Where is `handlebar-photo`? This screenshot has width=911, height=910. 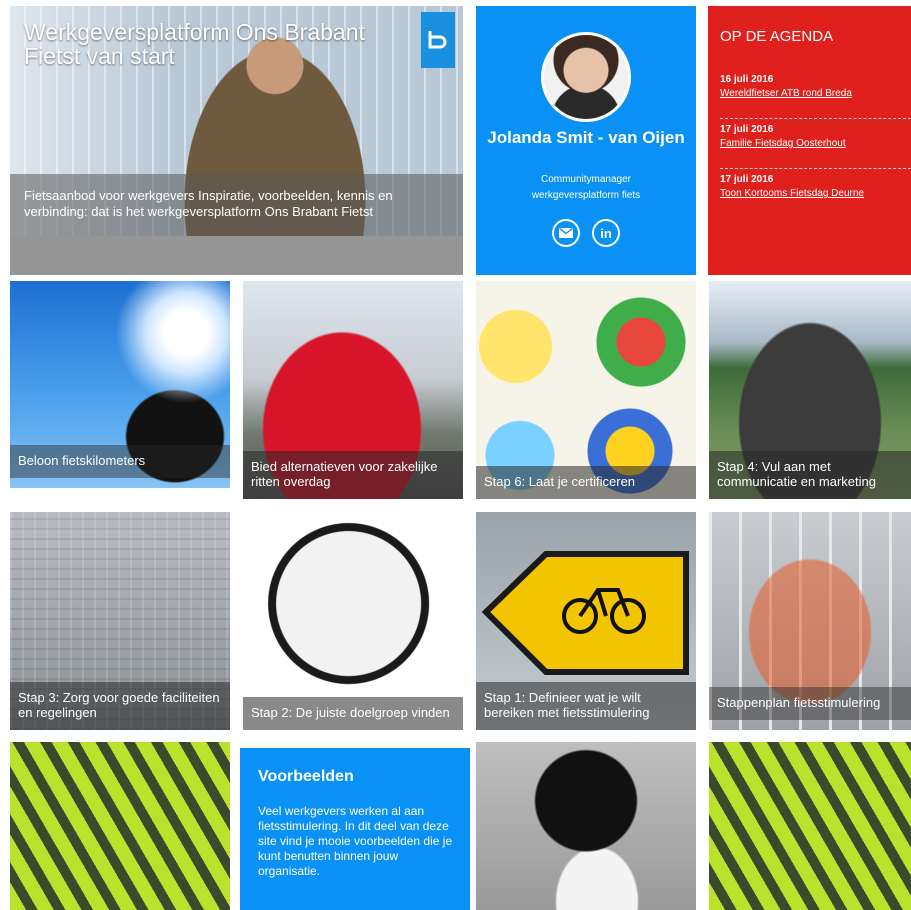 handlebar-photo is located at coordinates (586, 826).